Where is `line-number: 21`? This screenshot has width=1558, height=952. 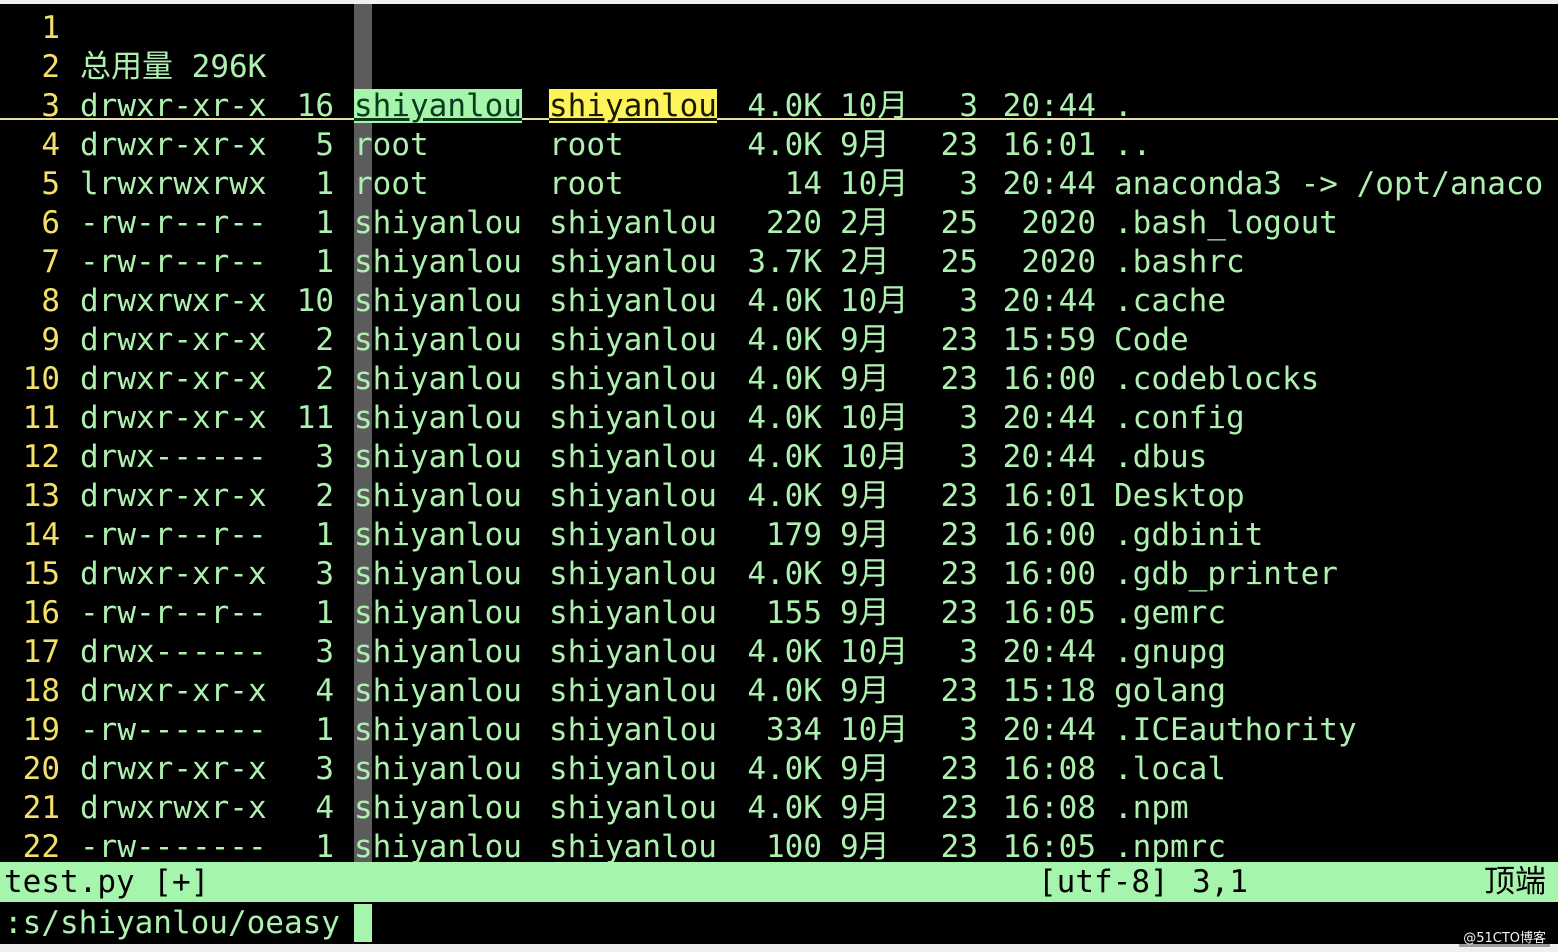
line-number: 21 is located at coordinates (41, 808).